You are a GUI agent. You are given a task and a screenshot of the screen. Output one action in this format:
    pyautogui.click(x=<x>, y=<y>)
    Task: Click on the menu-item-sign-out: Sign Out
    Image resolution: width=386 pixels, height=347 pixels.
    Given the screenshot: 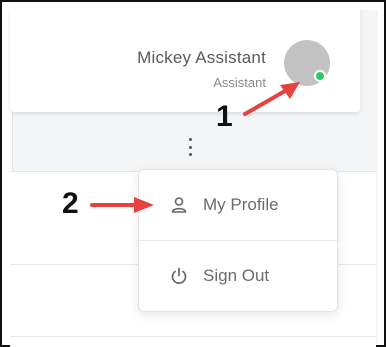 What is the action you would take?
    pyautogui.click(x=239, y=275)
    